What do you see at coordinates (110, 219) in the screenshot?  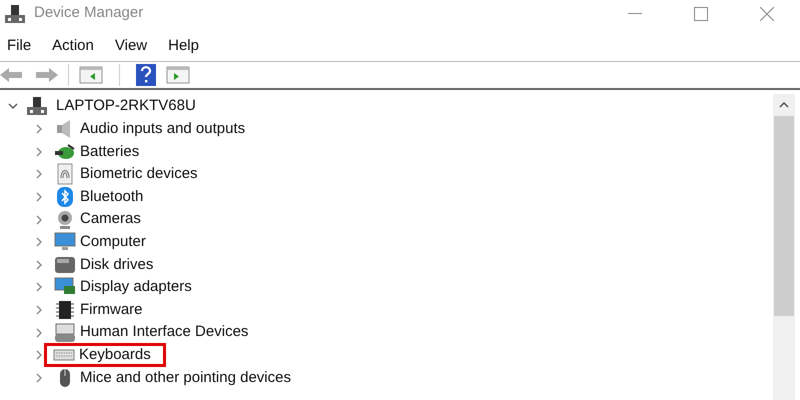 I see `tree-item: Cameras` at bounding box center [110, 219].